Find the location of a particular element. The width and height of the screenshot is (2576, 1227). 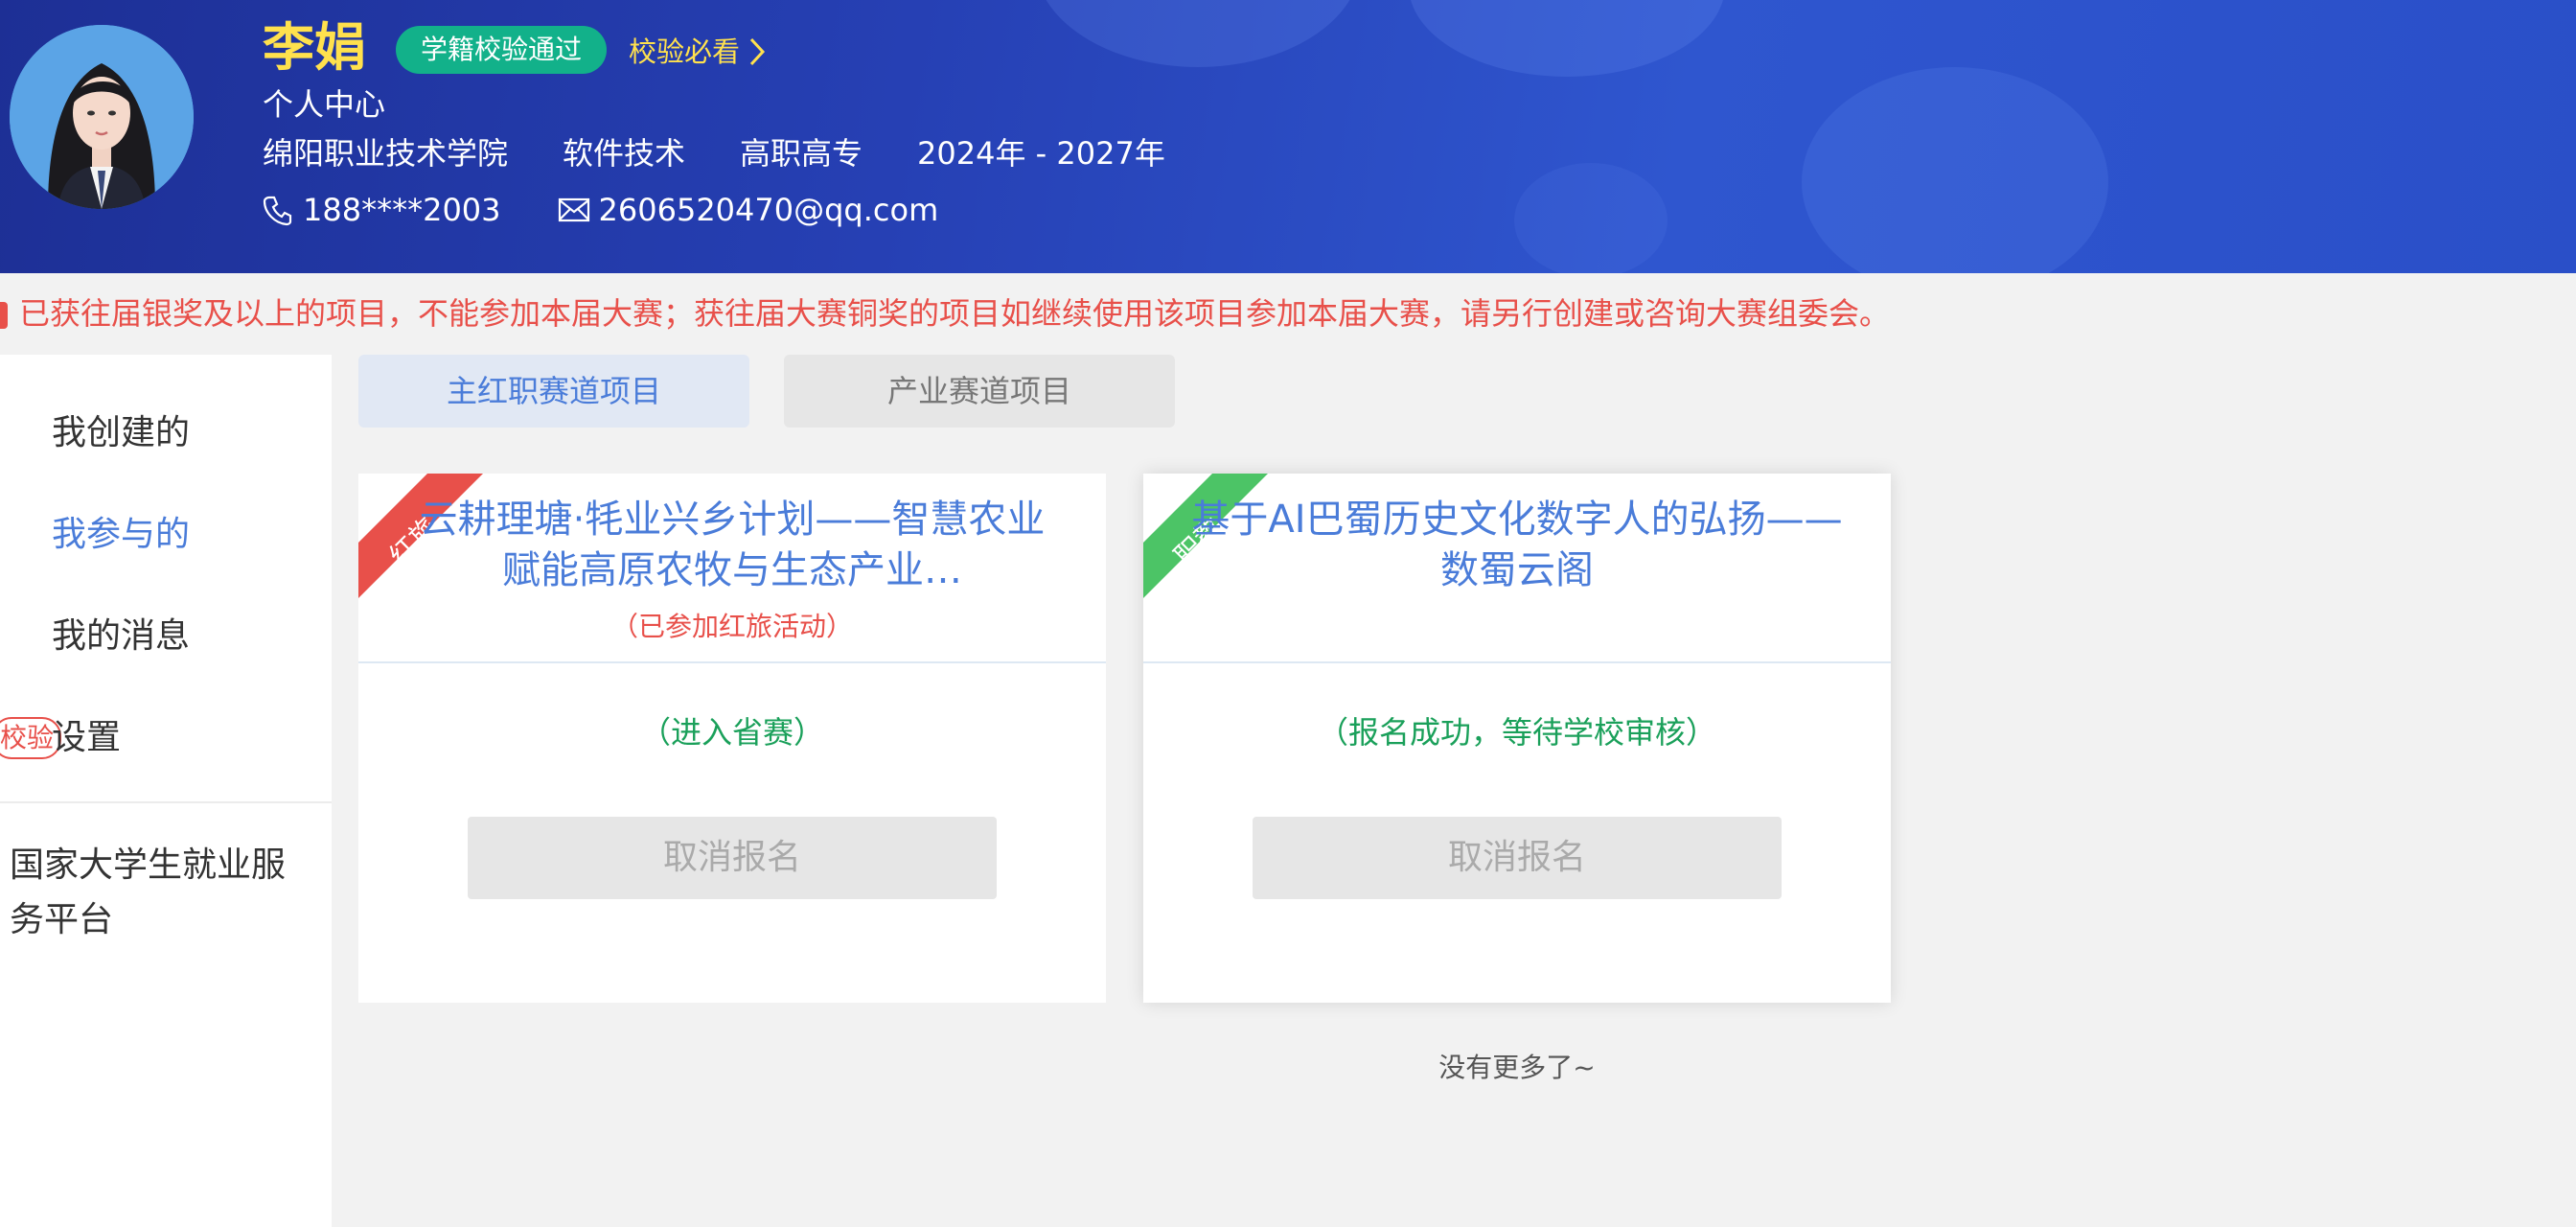

study-period: 2024年 - 2027年 is located at coordinates (1041, 153).